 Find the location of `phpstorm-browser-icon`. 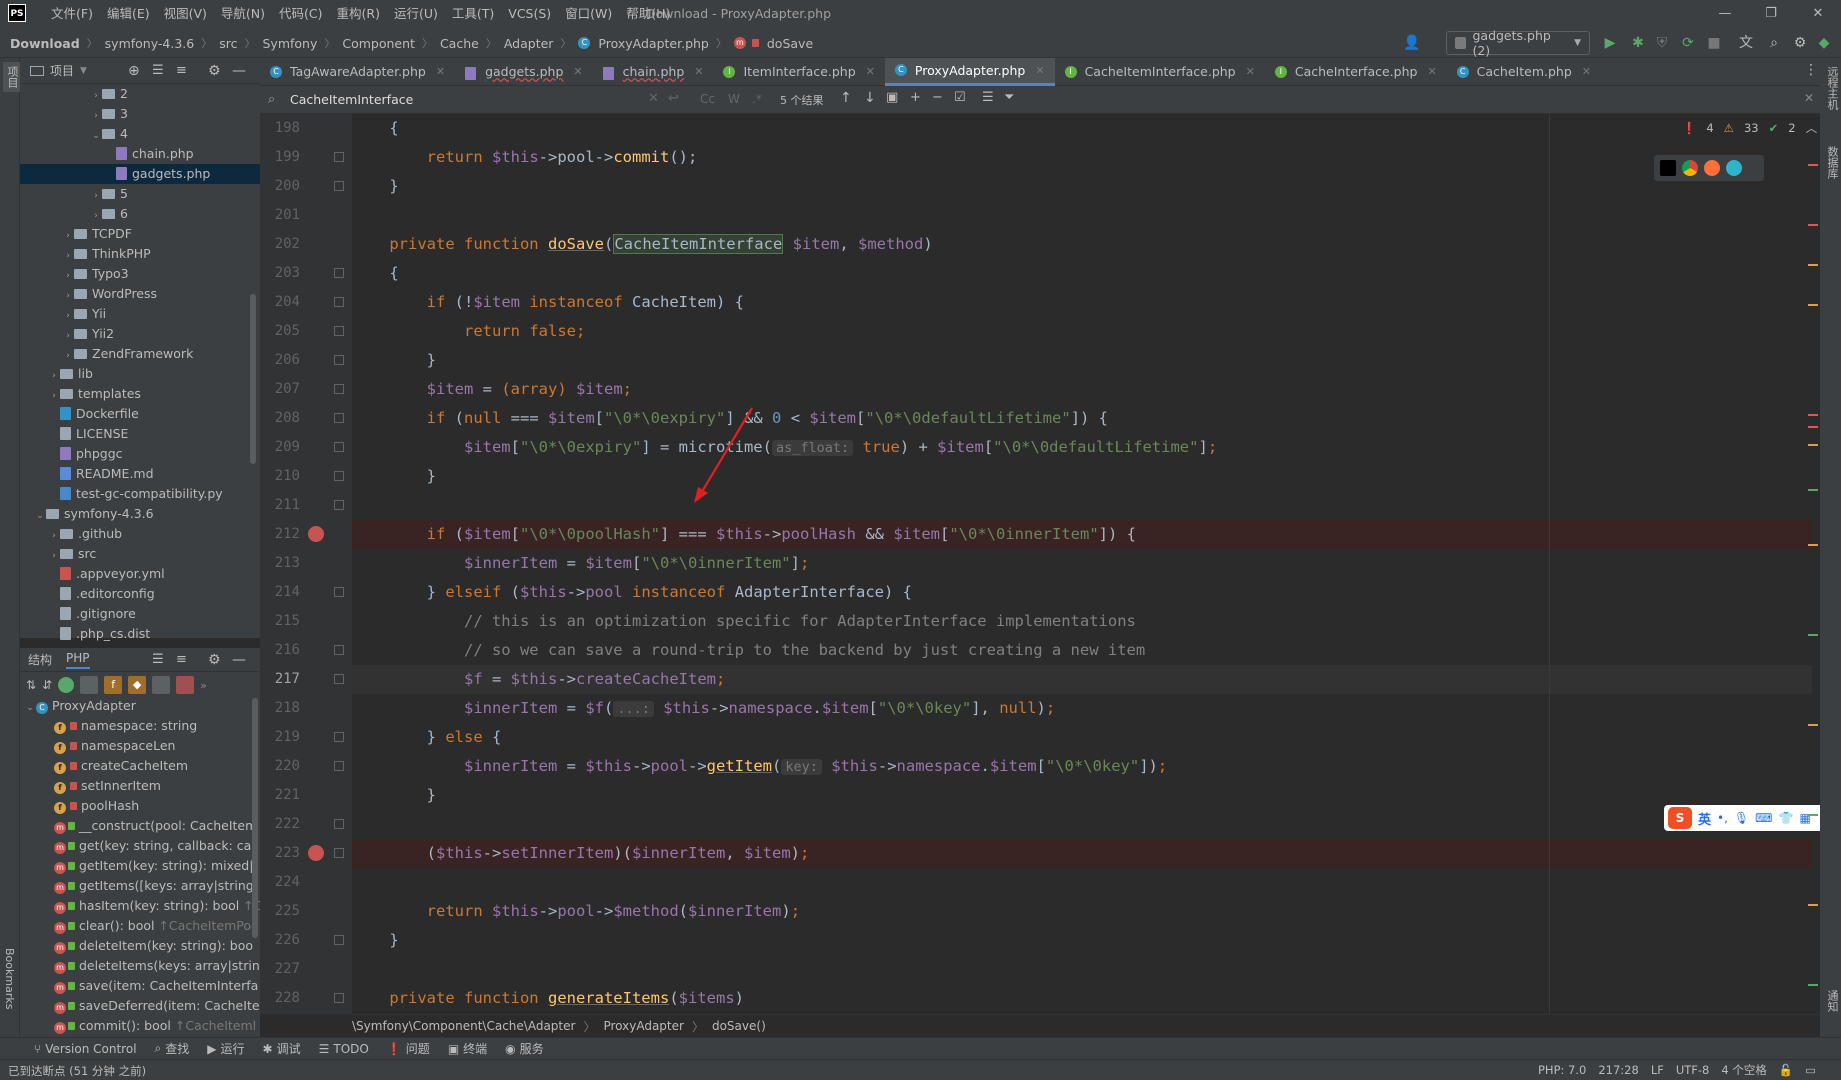

phpstorm-browser-icon is located at coordinates (1668, 168).